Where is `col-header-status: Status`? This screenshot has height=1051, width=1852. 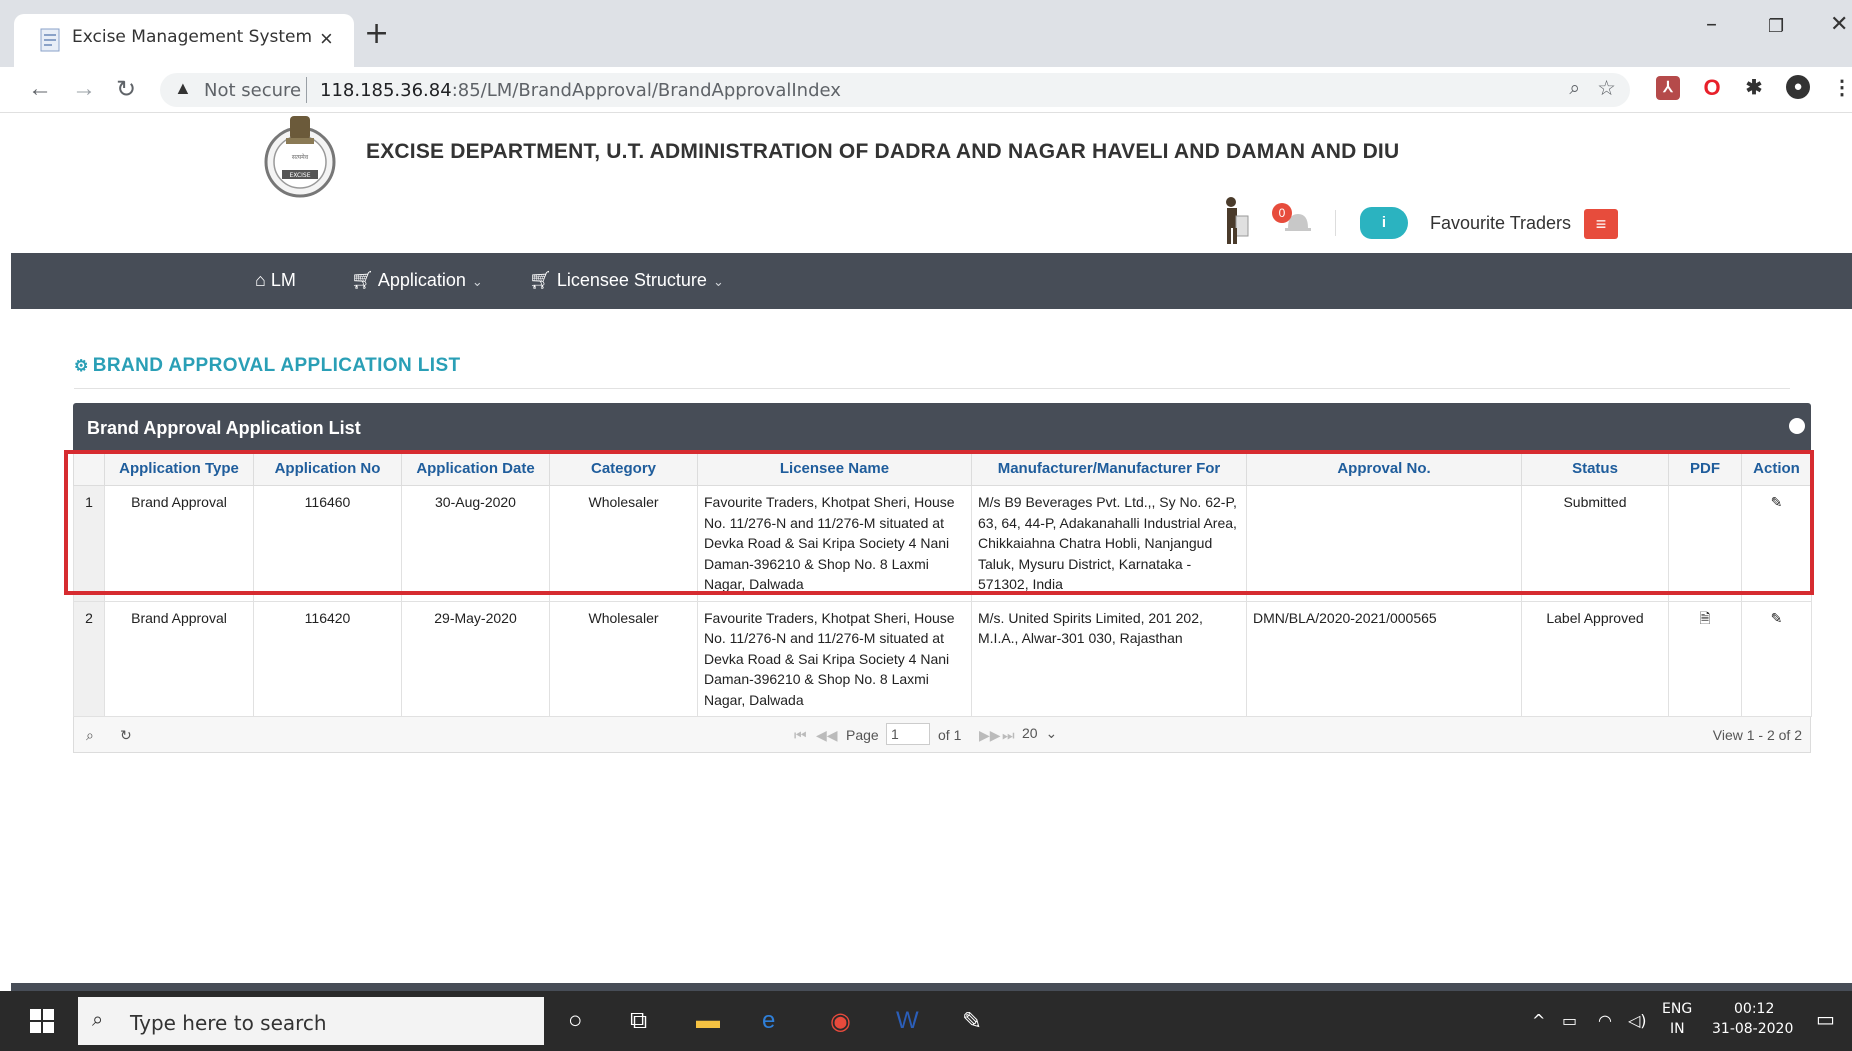
col-header-status: Status is located at coordinates (1595, 468).